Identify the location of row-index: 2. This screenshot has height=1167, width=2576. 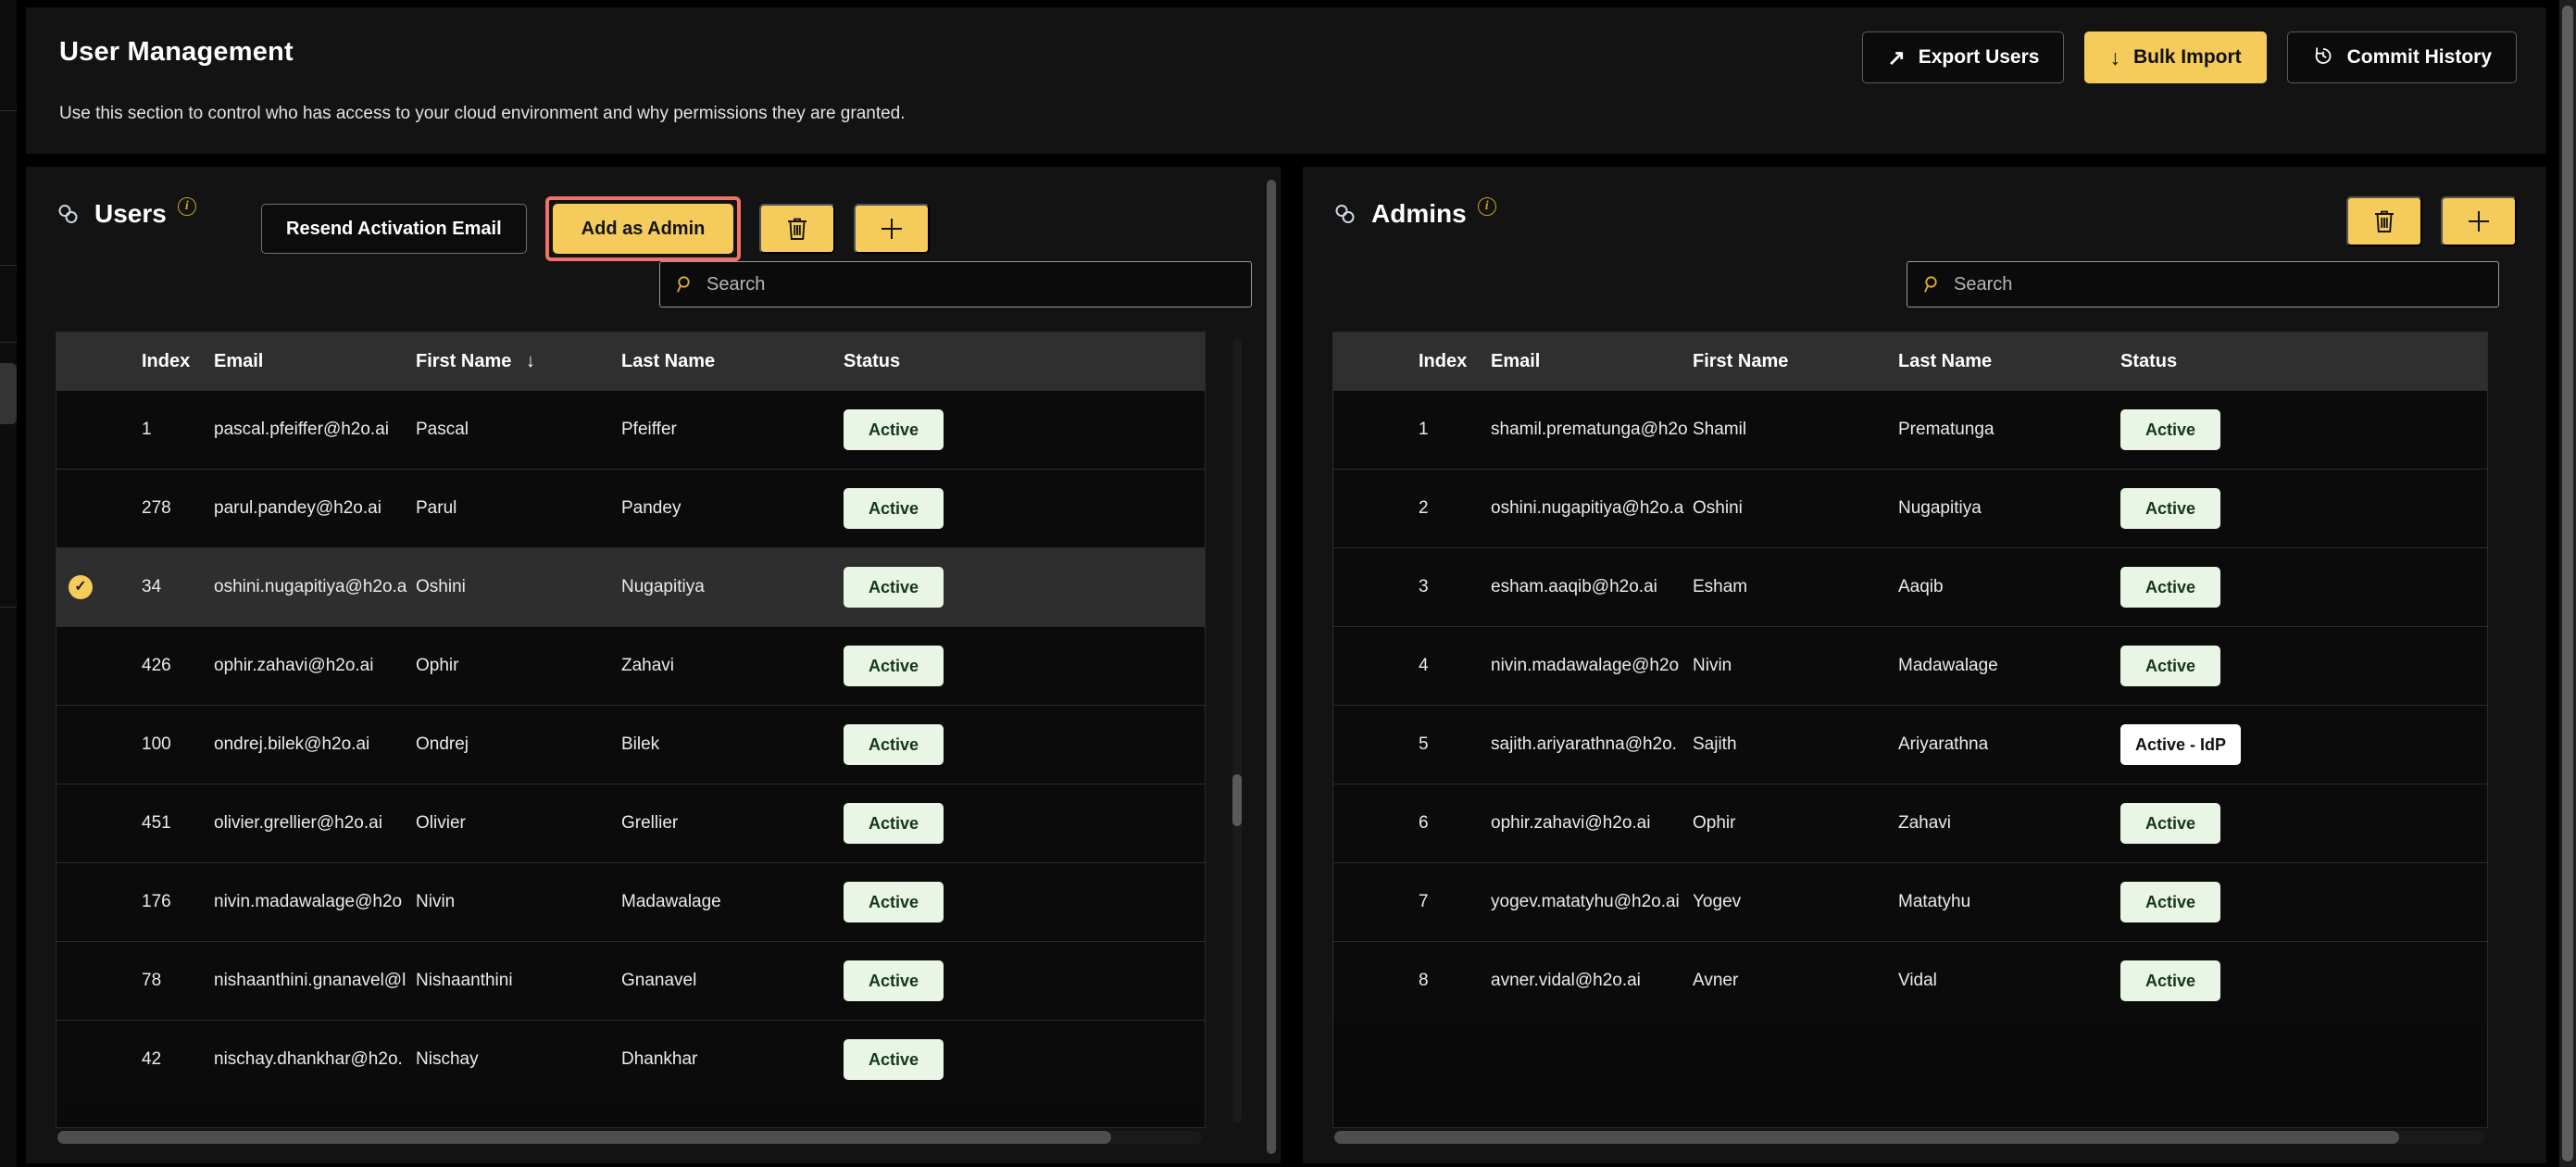
(1424, 508).